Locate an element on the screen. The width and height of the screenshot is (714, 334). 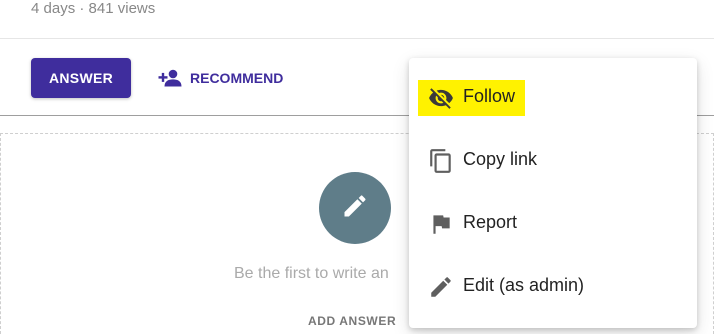
recommend-button: RECOMMEND is located at coordinates (220, 78).